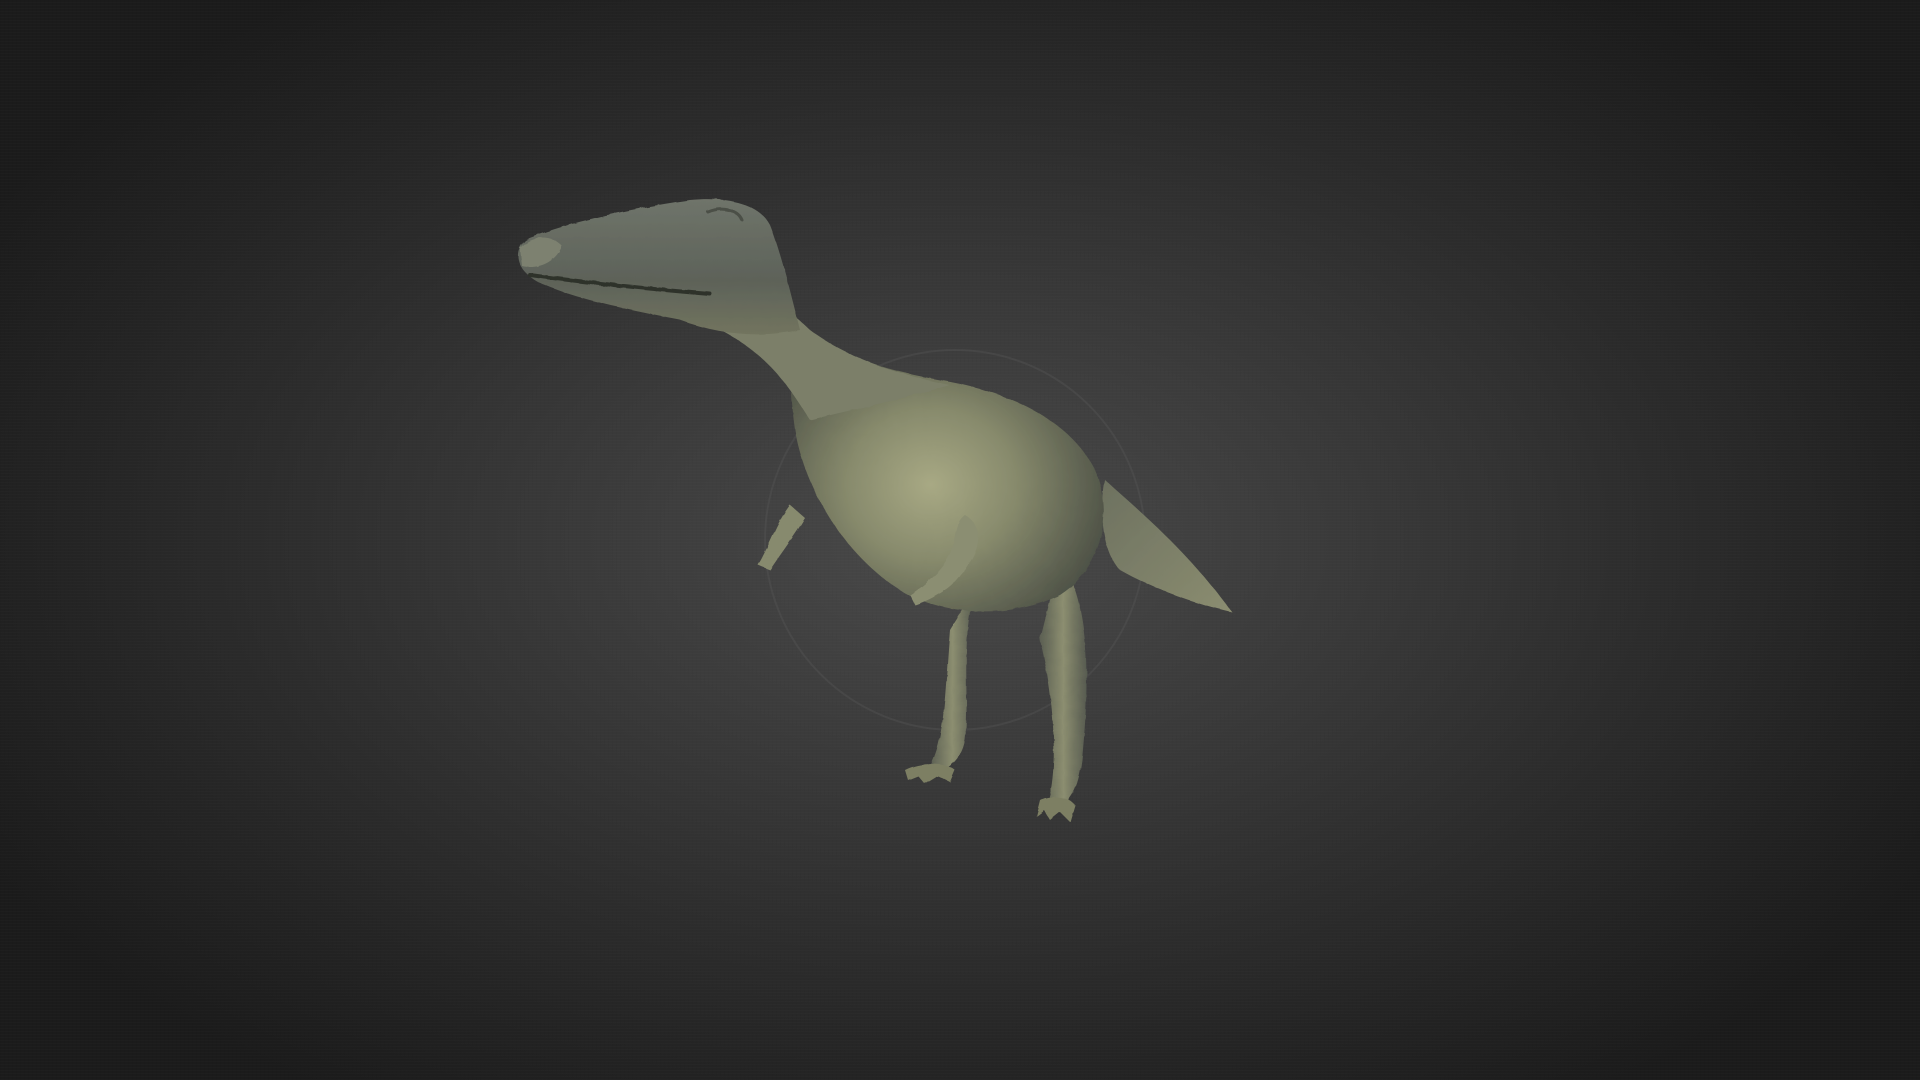  I want to click on head, so click(658, 267).